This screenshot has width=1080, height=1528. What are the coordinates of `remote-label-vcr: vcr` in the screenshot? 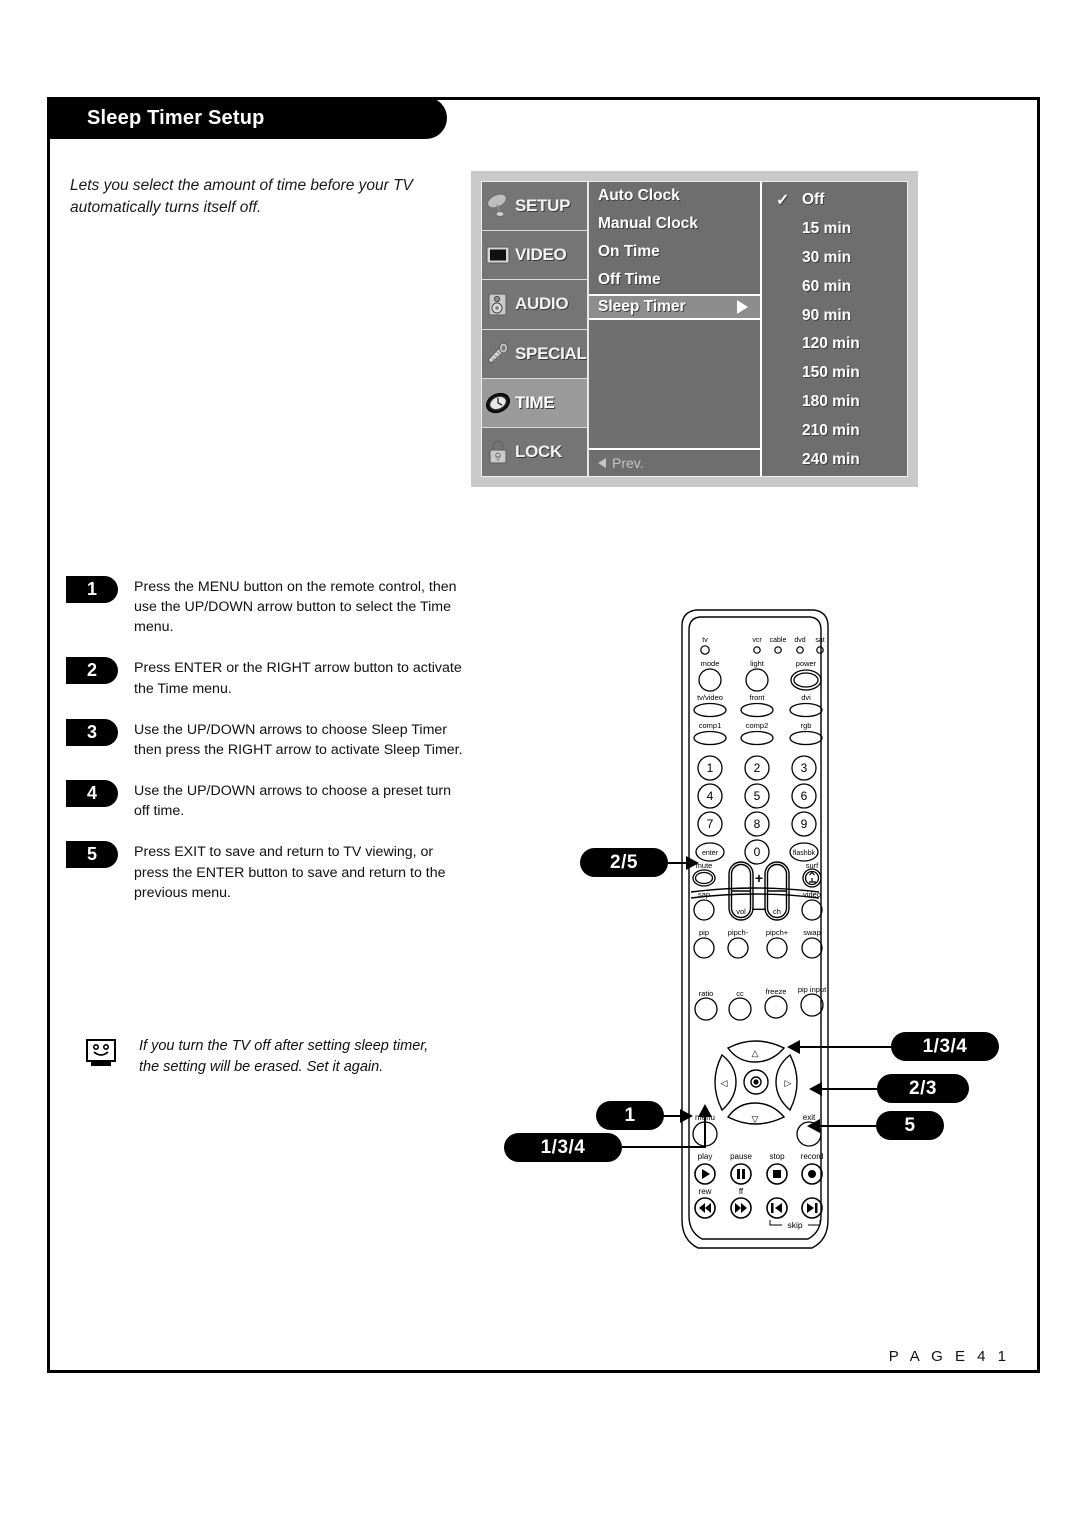 It's located at (757, 640).